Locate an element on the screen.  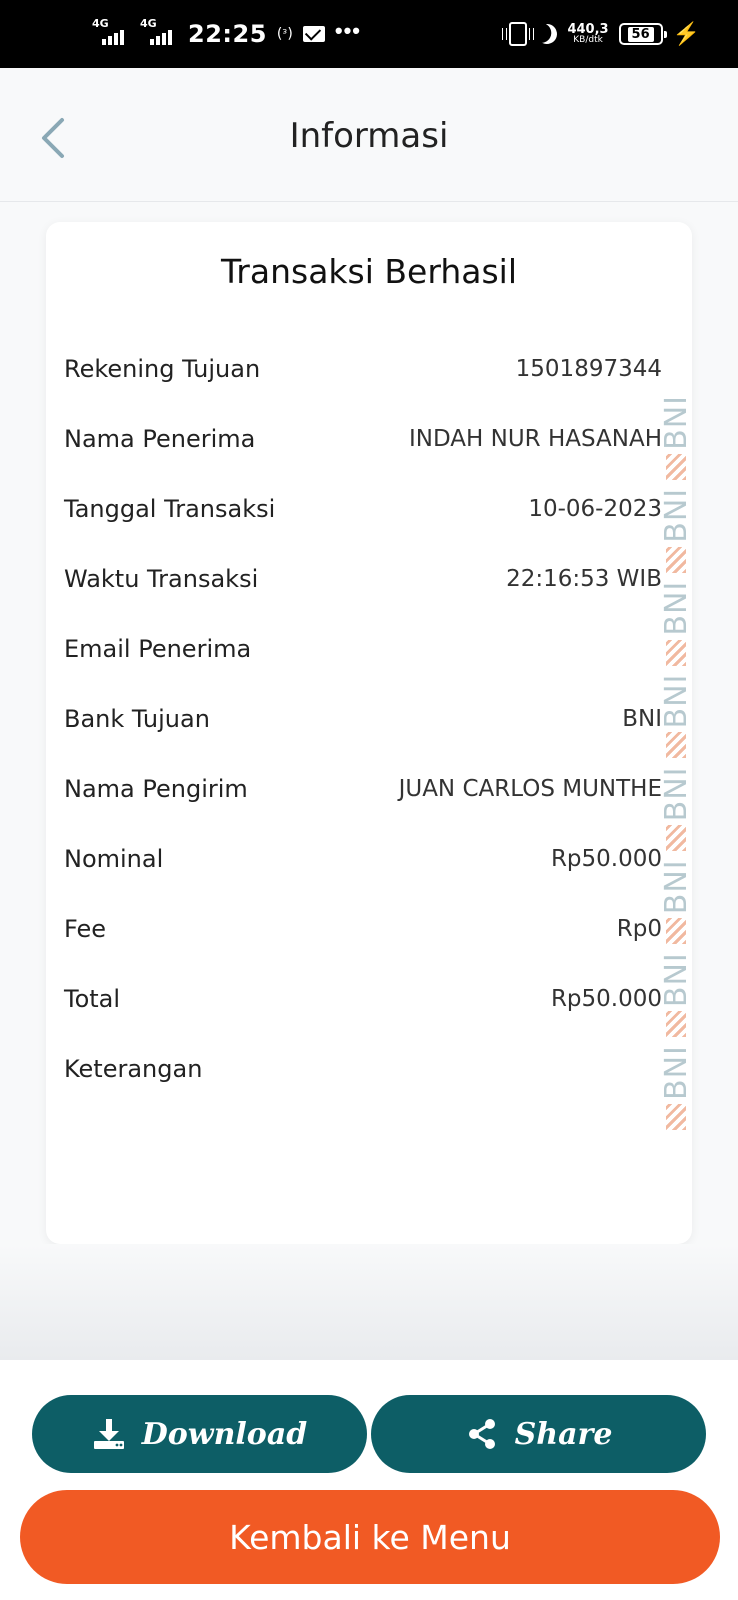
share-button: Share is located at coordinates (538, 1434).